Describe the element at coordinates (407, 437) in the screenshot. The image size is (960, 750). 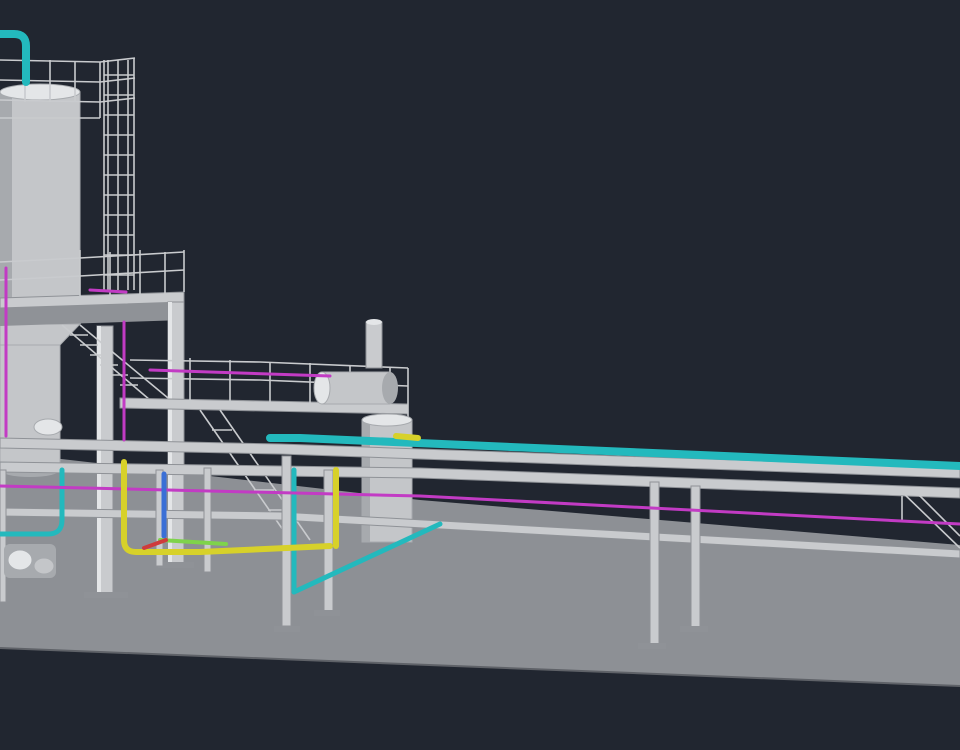
I see `yellow-top-pipe` at that location.